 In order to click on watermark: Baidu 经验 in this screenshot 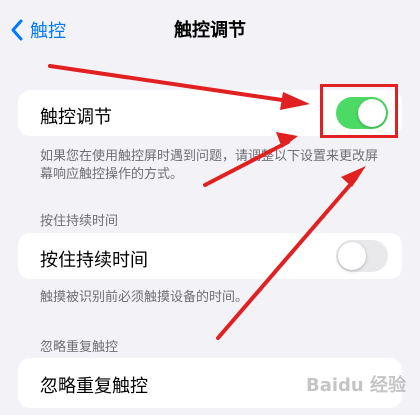, I will do `click(355, 385)`.